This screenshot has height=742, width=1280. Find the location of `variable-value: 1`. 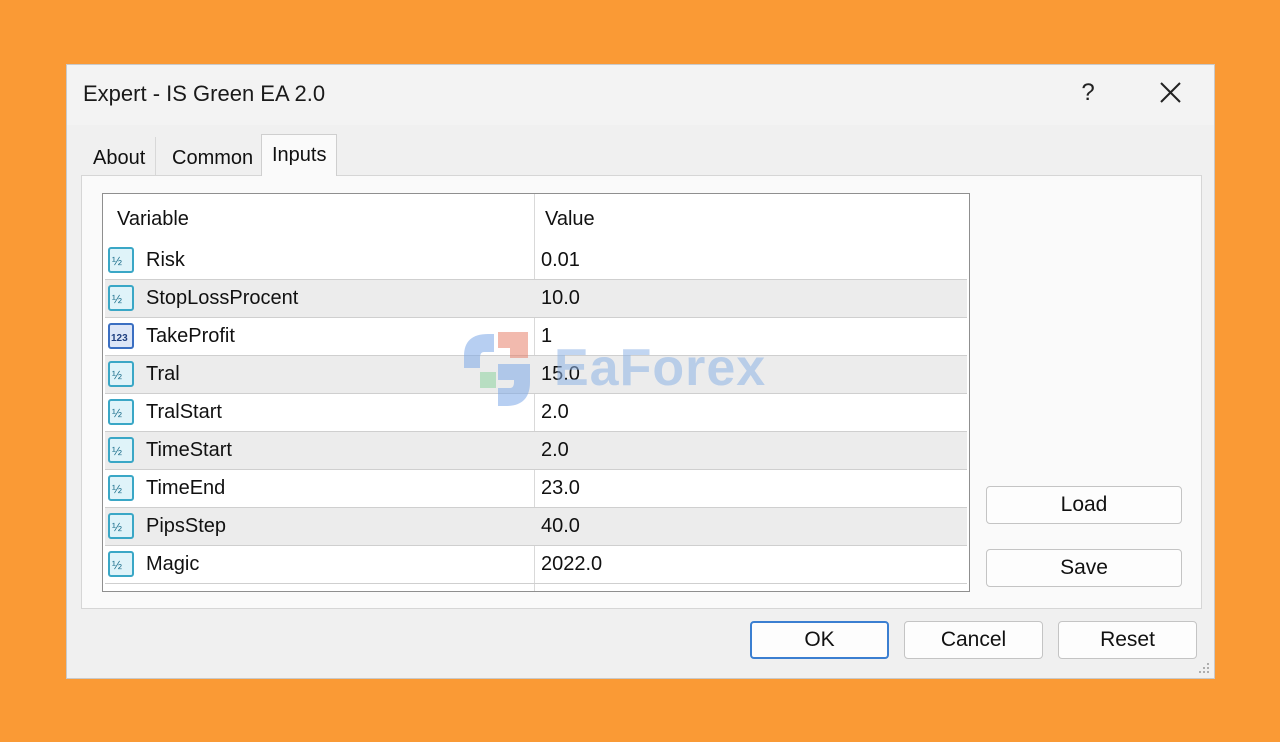

variable-value: 1 is located at coordinates (546, 336).